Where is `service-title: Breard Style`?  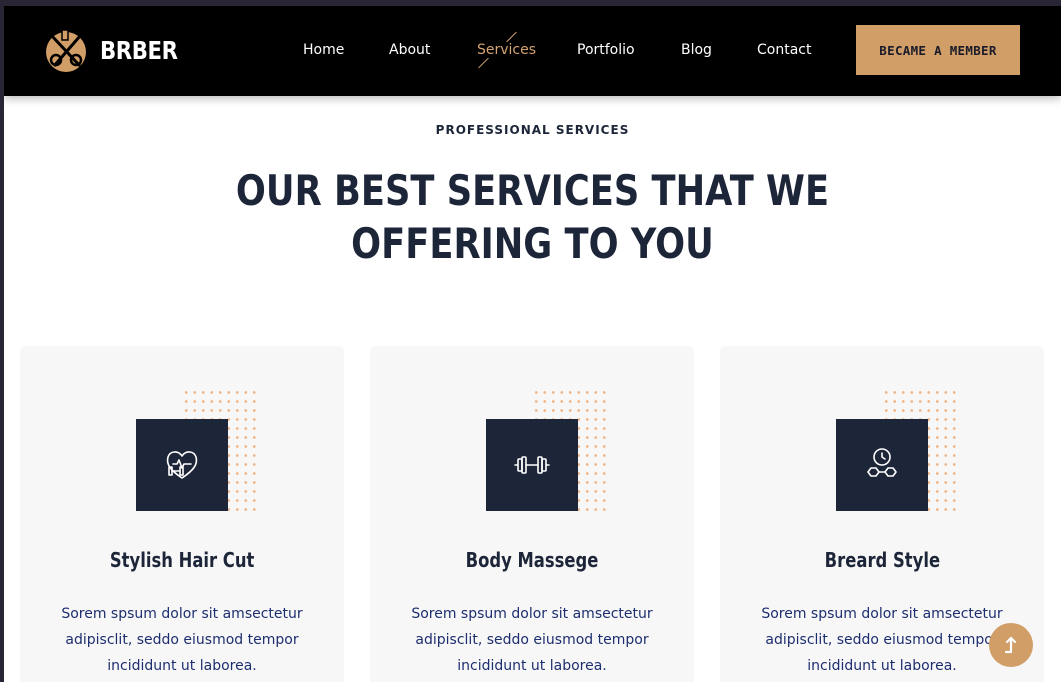 service-title: Breard Style is located at coordinates (882, 560).